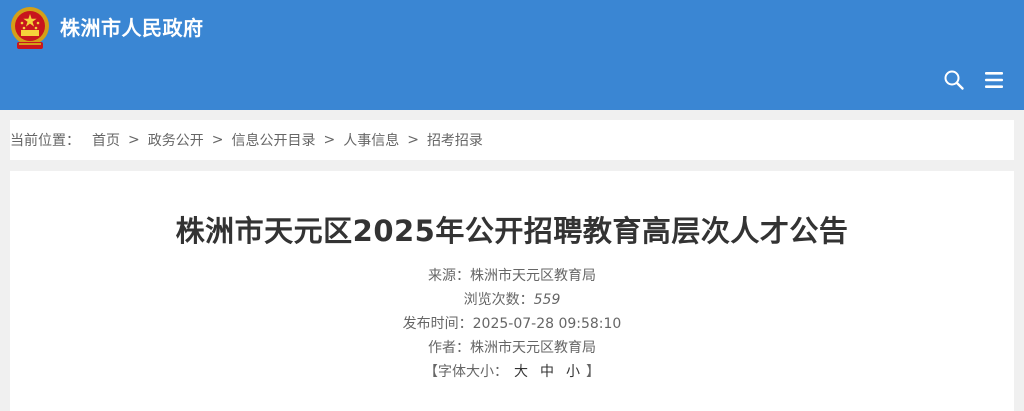 This screenshot has width=1024, height=411. Describe the element at coordinates (45, 141) in the screenshot. I see `breadcrumb-label: 当前位置：` at that location.